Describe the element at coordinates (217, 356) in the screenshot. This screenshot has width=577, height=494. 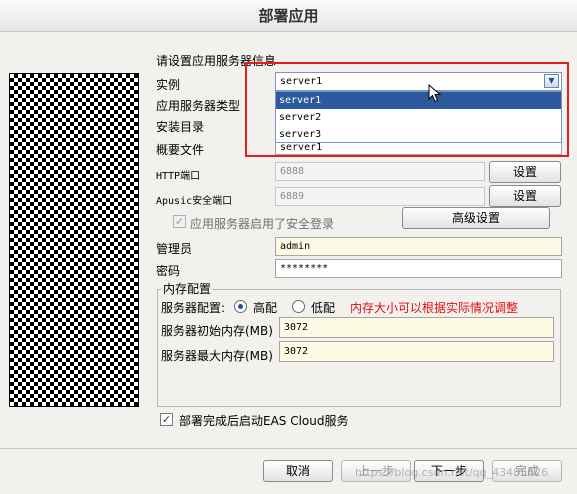
I see `max-memory-label: 服务器最大内存(MB)` at that location.